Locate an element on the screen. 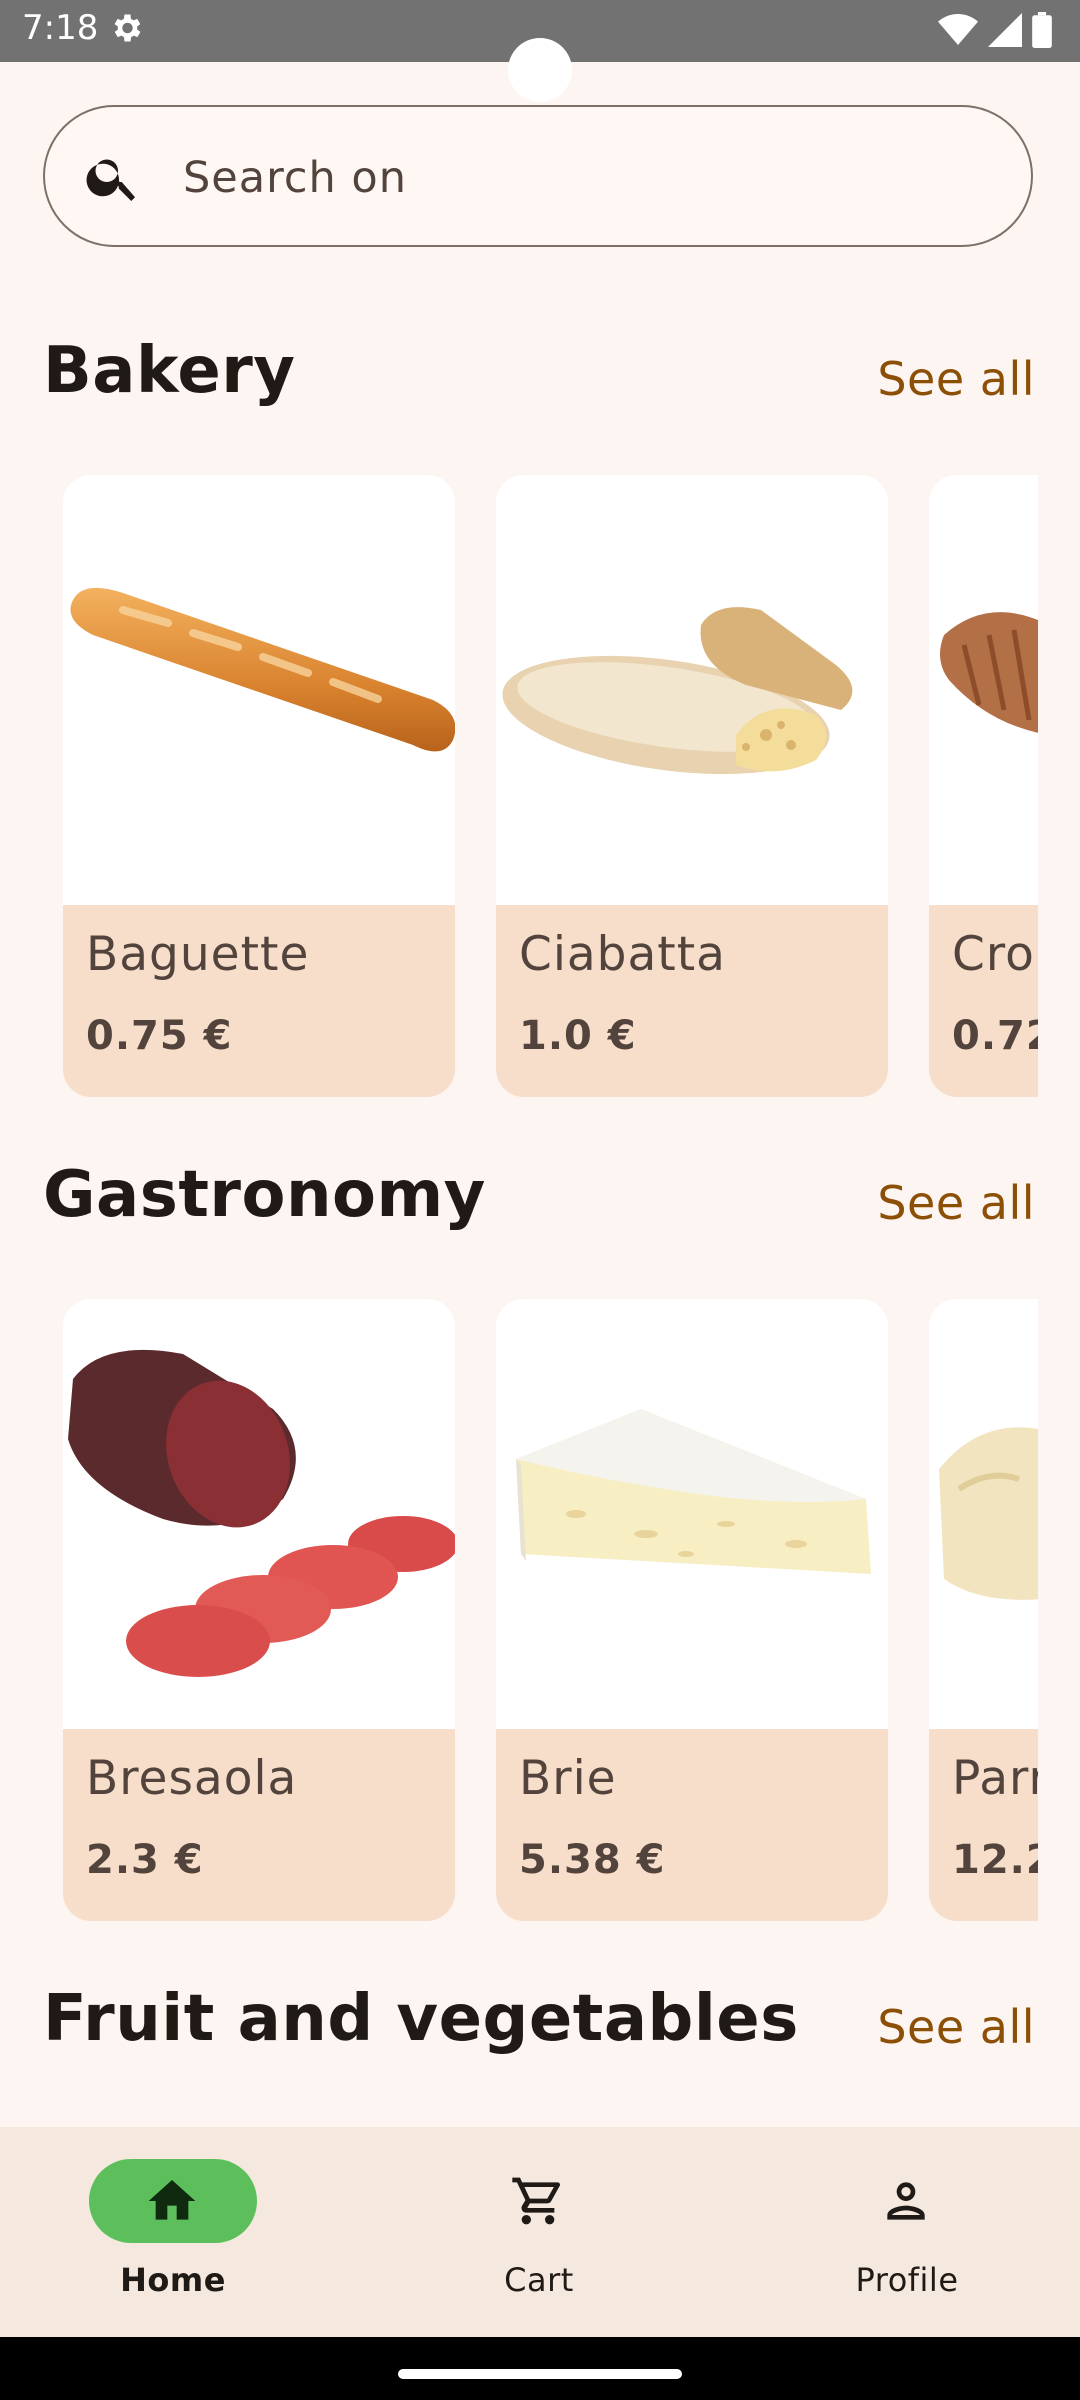 Image resolution: width=1080 pixels, height=2400 pixels. see-all-gastronomy-link: See all is located at coordinates (956, 1203).